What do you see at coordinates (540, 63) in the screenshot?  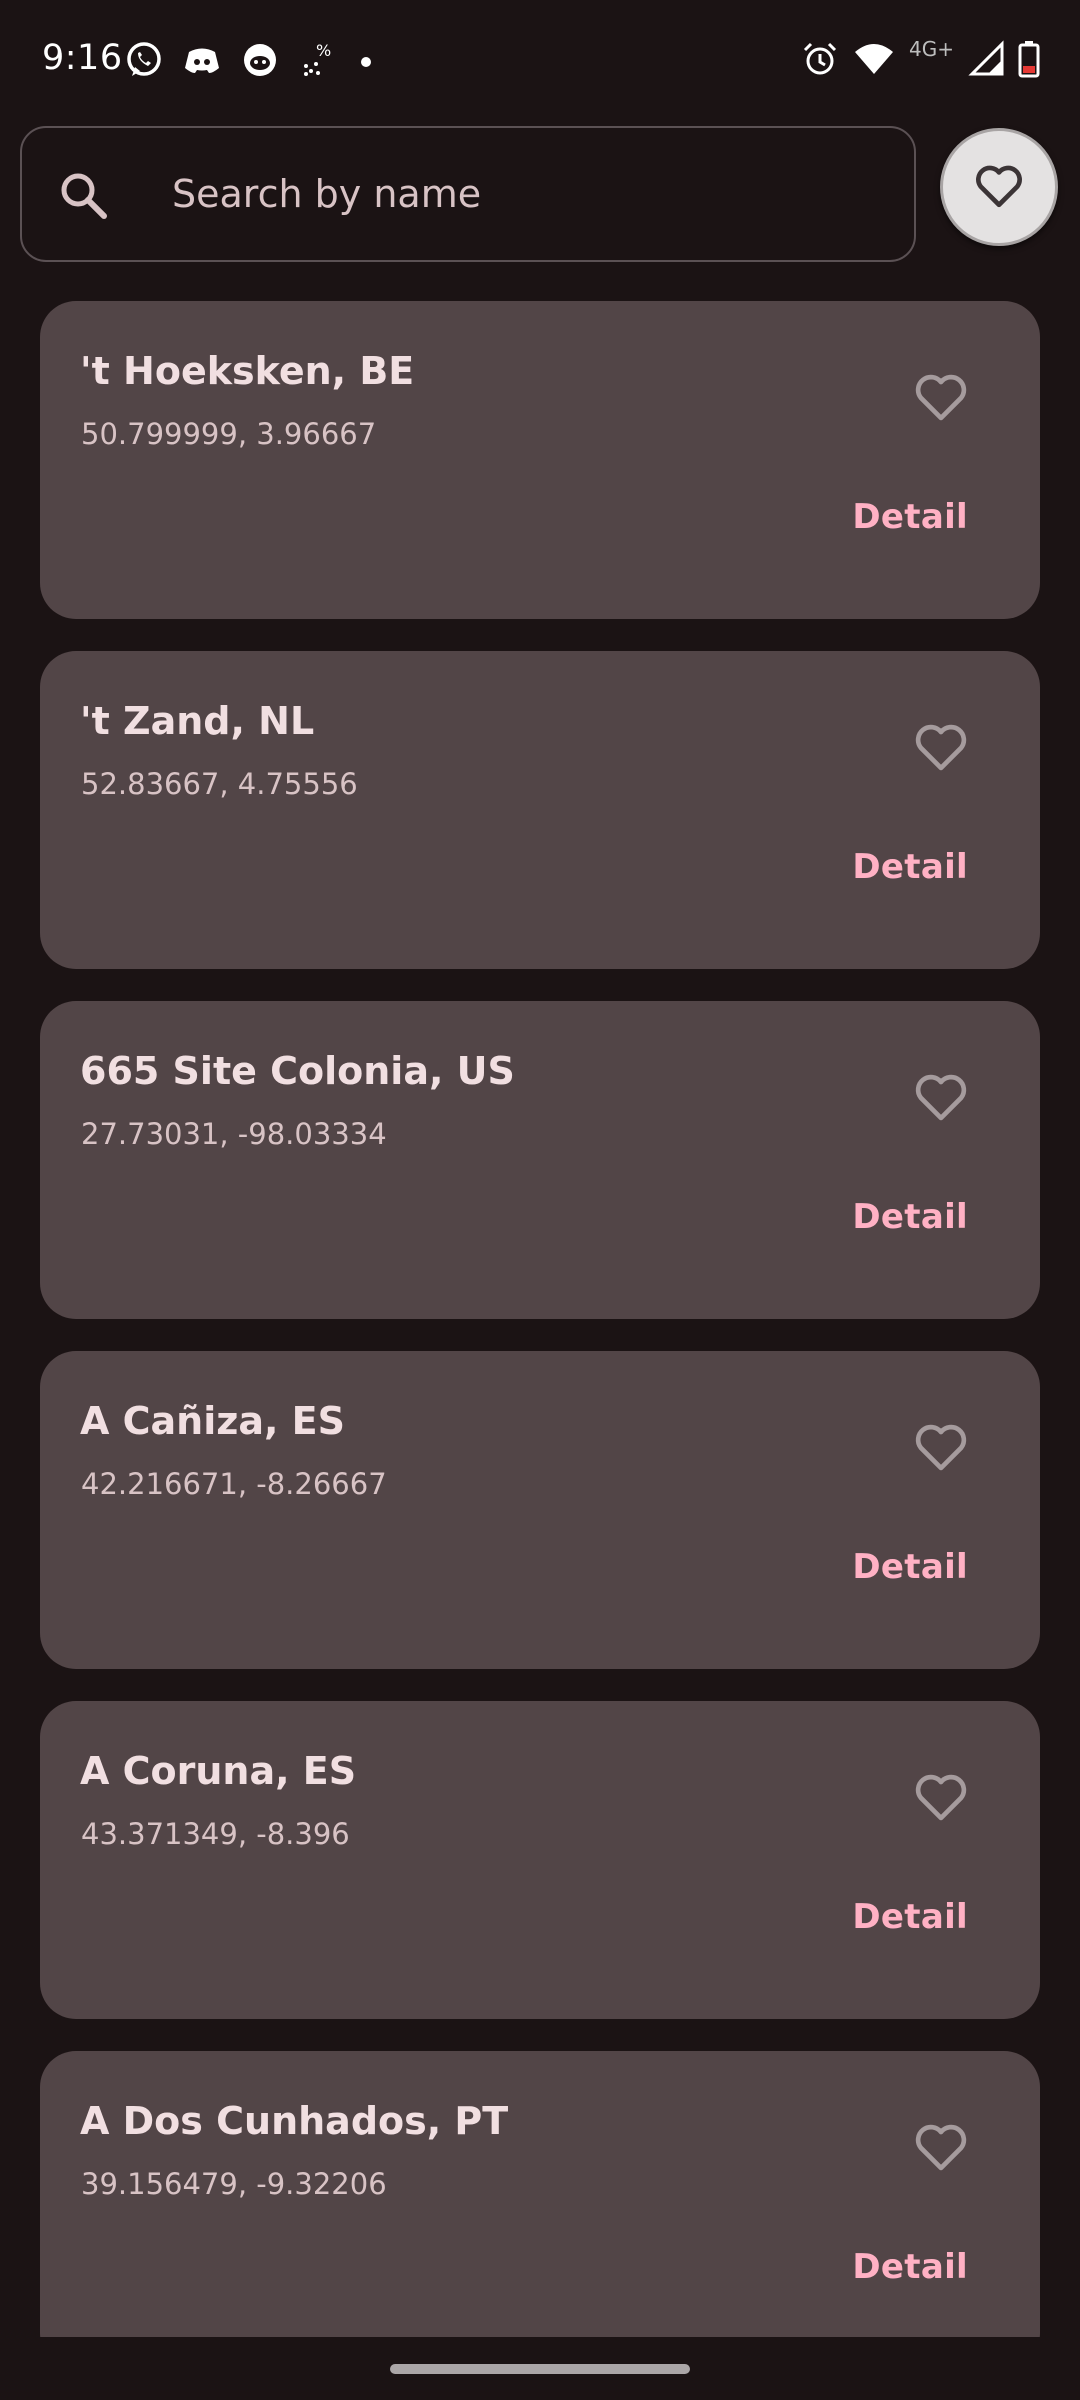 I see `status-bar: 9:16 % 4G+` at bounding box center [540, 63].